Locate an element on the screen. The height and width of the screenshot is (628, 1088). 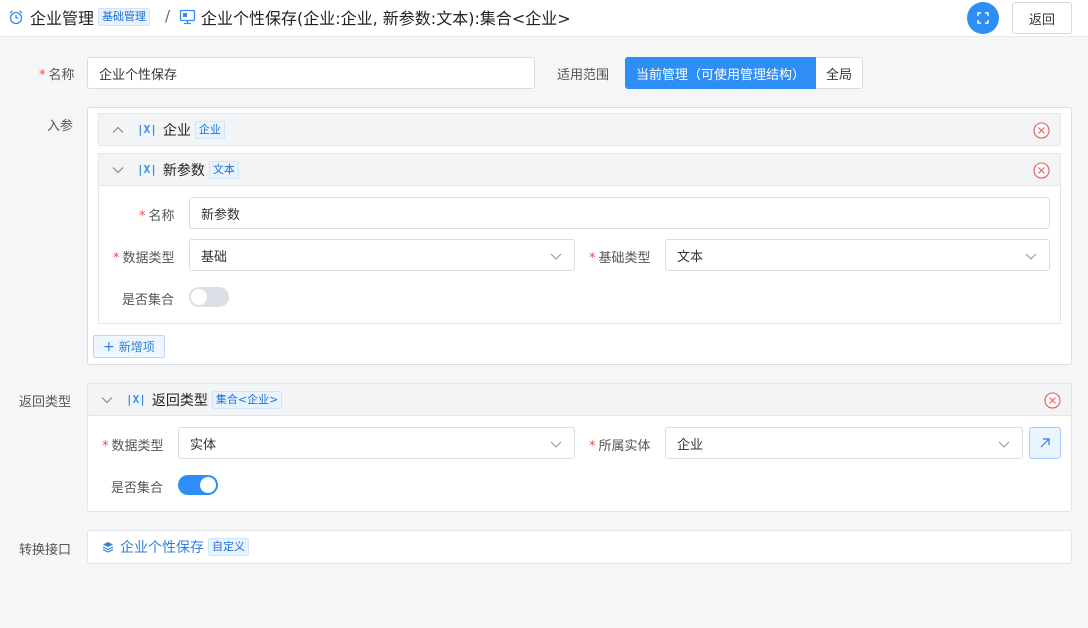
param-basetype-value: 文本 is located at coordinates (690, 257).